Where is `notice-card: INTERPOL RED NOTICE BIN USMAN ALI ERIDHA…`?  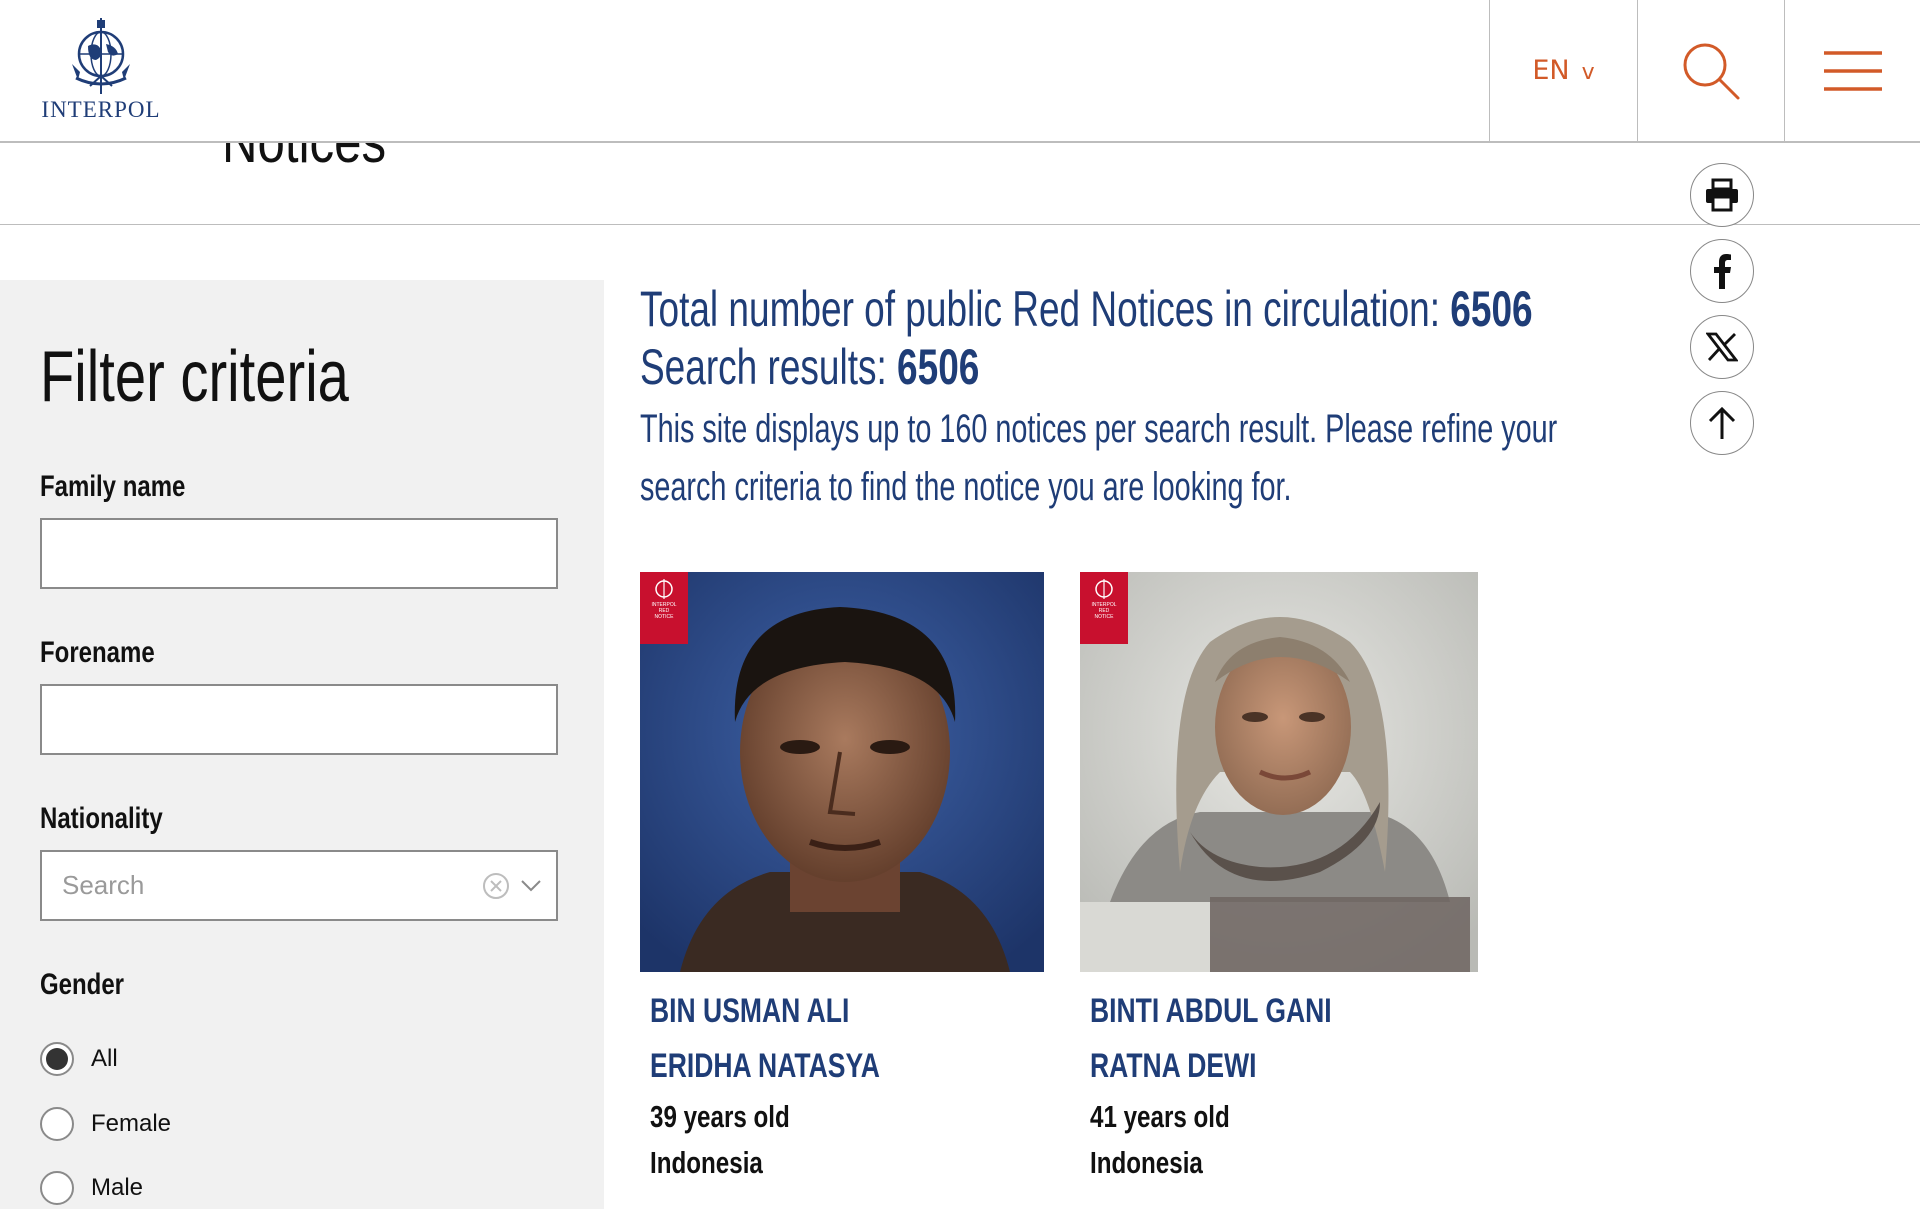
notice-card: INTERPOL RED NOTICE BIN USMAN ALI ERIDHA… is located at coordinates (842, 879).